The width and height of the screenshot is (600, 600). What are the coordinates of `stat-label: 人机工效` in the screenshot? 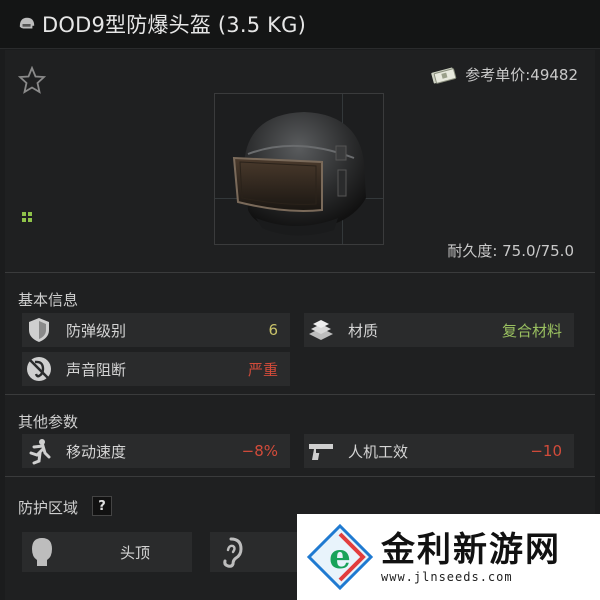 It's located at (378, 451).